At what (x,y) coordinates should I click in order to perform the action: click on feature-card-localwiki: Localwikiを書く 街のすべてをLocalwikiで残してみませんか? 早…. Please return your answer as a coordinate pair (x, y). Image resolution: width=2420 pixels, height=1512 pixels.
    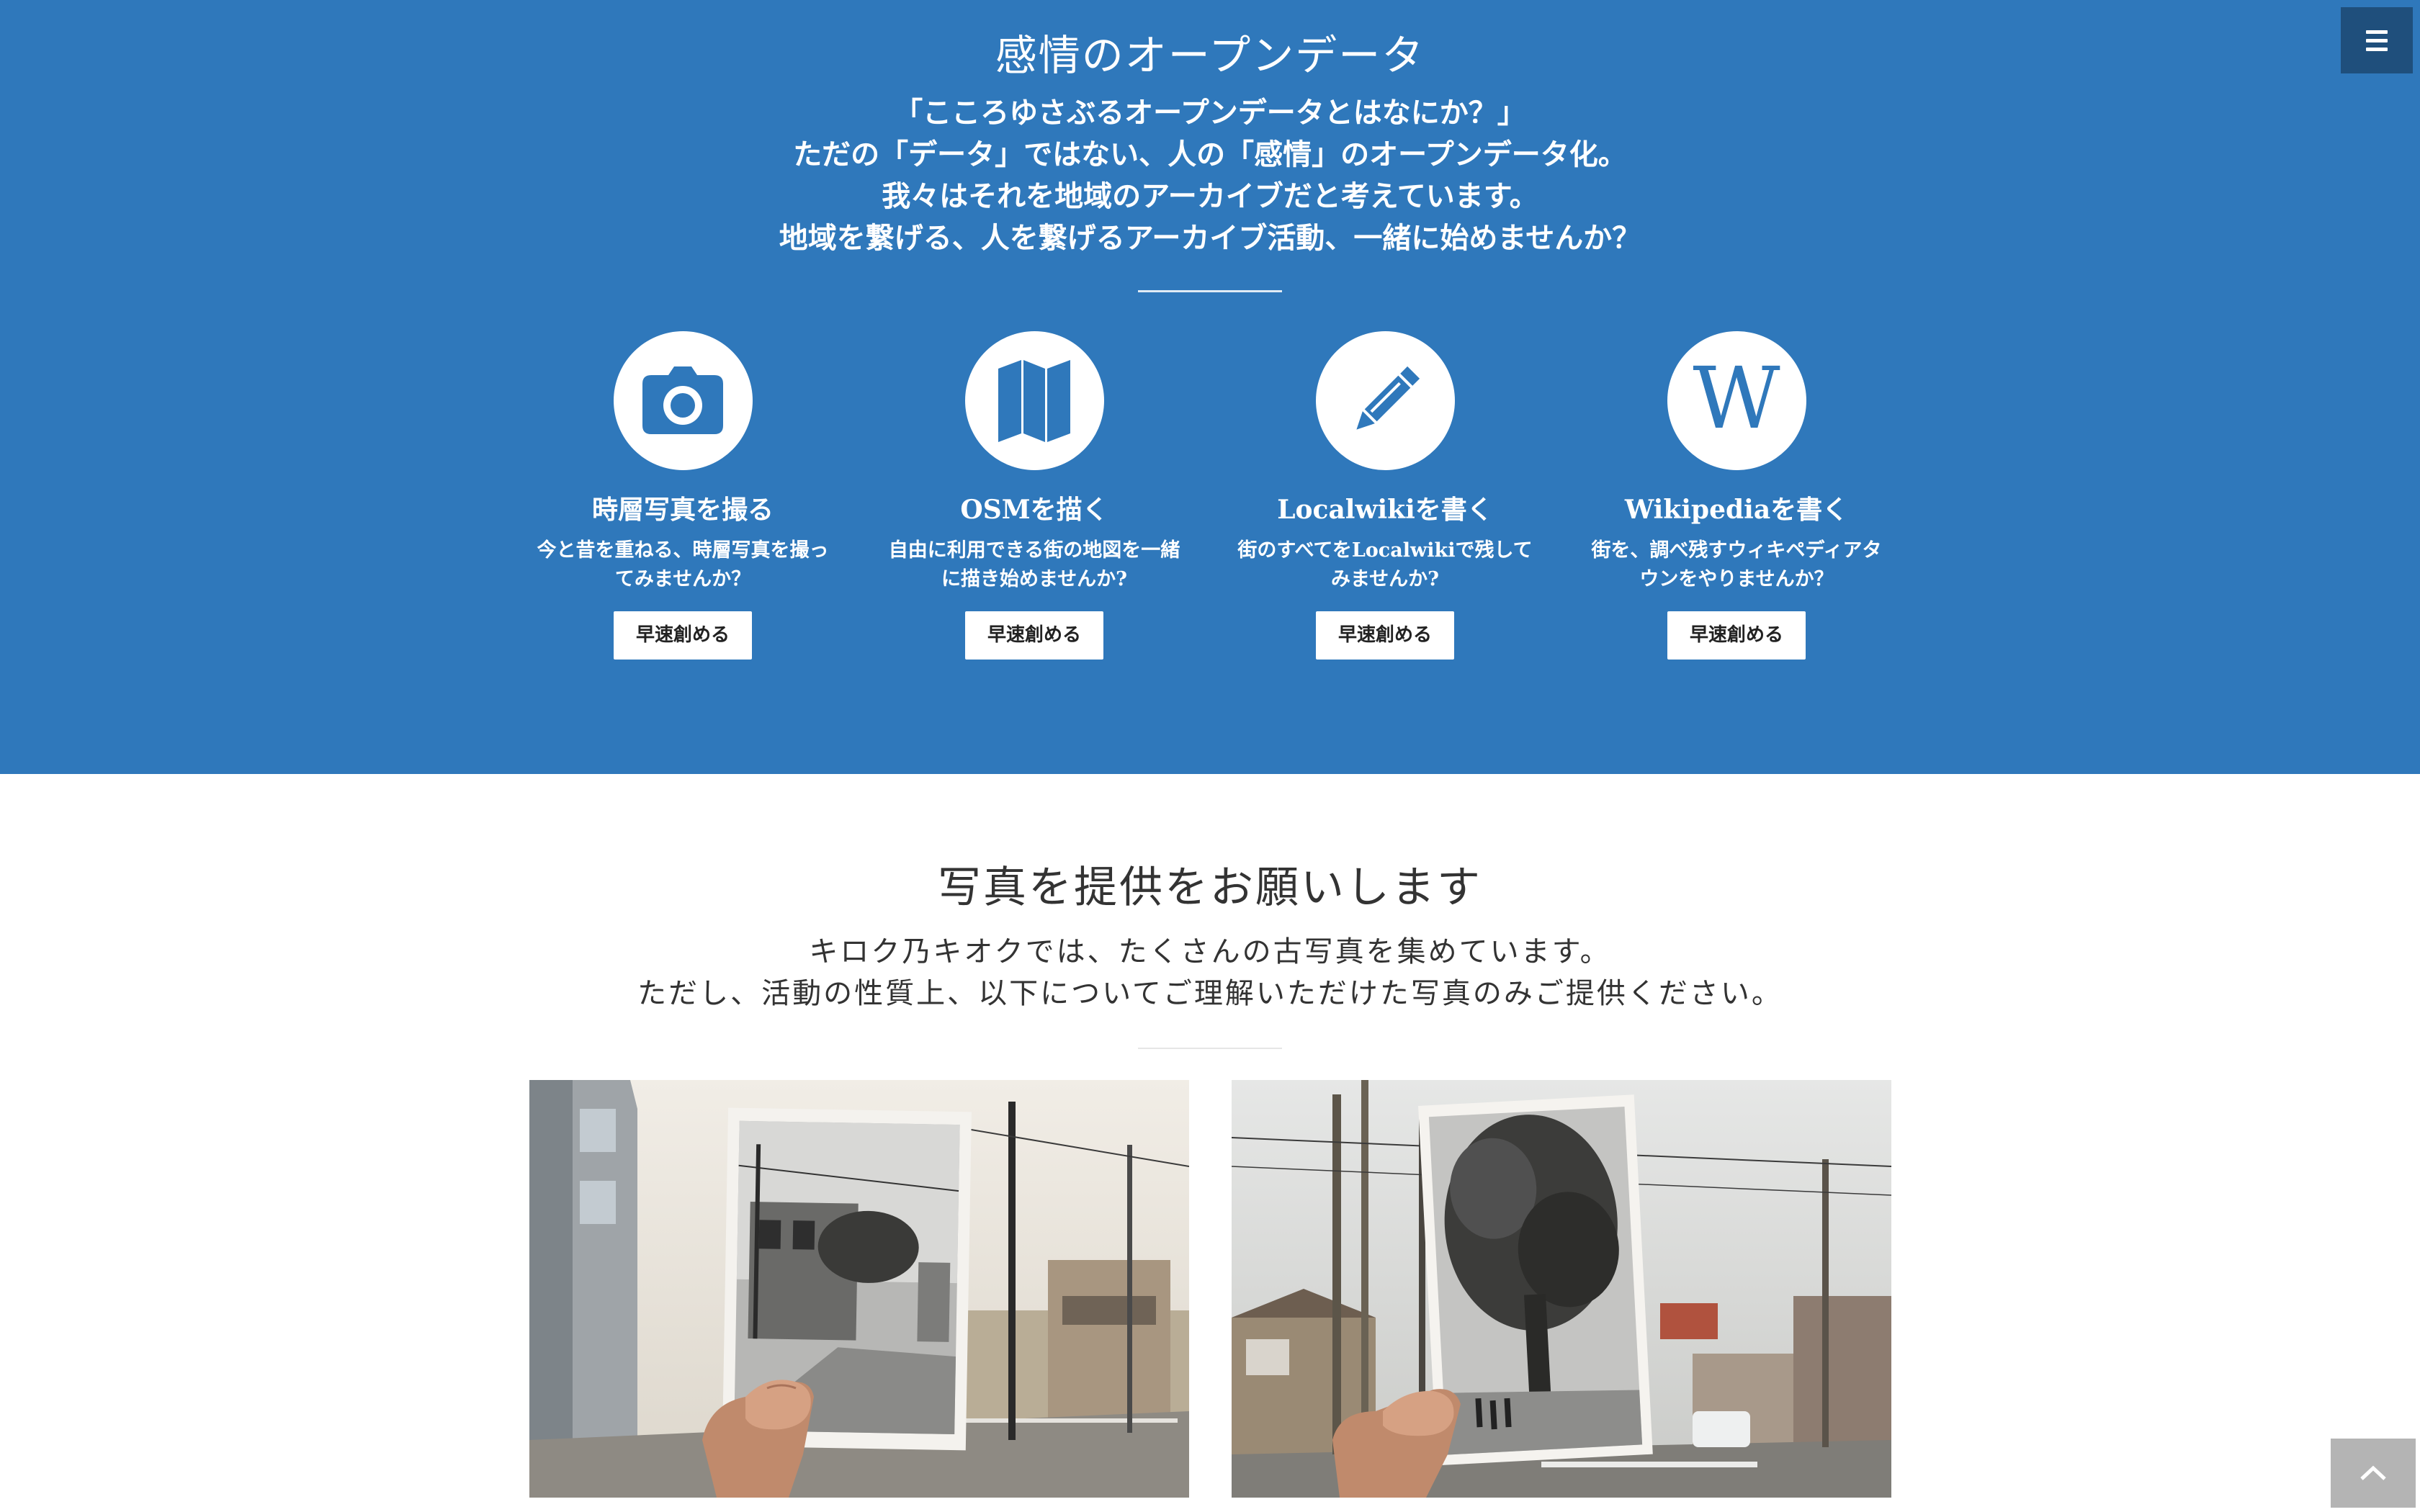
    Looking at the image, I should click on (1385, 495).